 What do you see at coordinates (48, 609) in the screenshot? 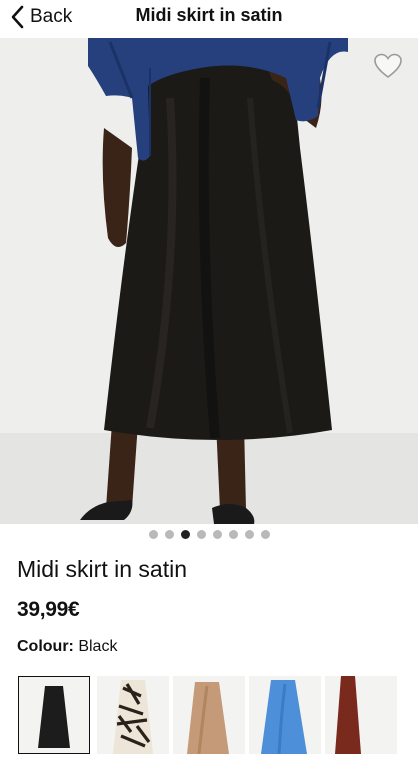
I see `product-price: 39,99€` at bounding box center [48, 609].